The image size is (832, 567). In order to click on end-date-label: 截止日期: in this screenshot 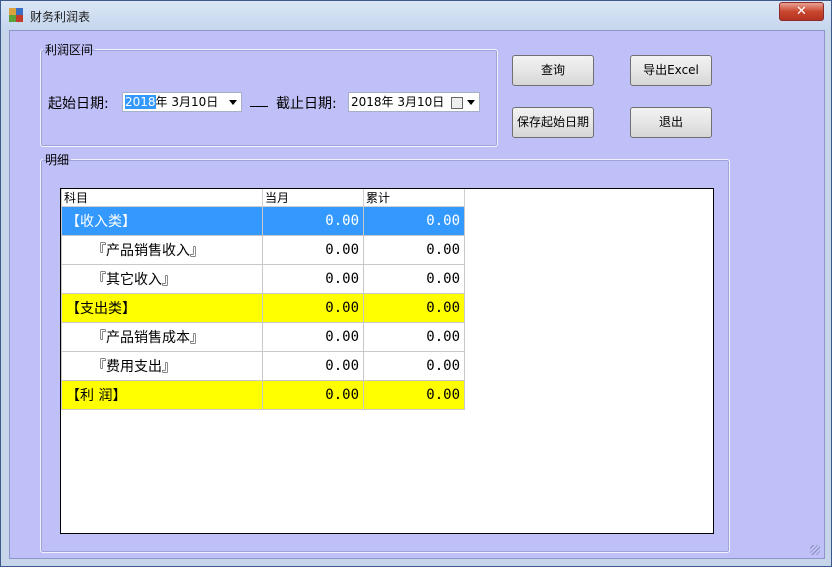, I will do `click(306, 104)`.